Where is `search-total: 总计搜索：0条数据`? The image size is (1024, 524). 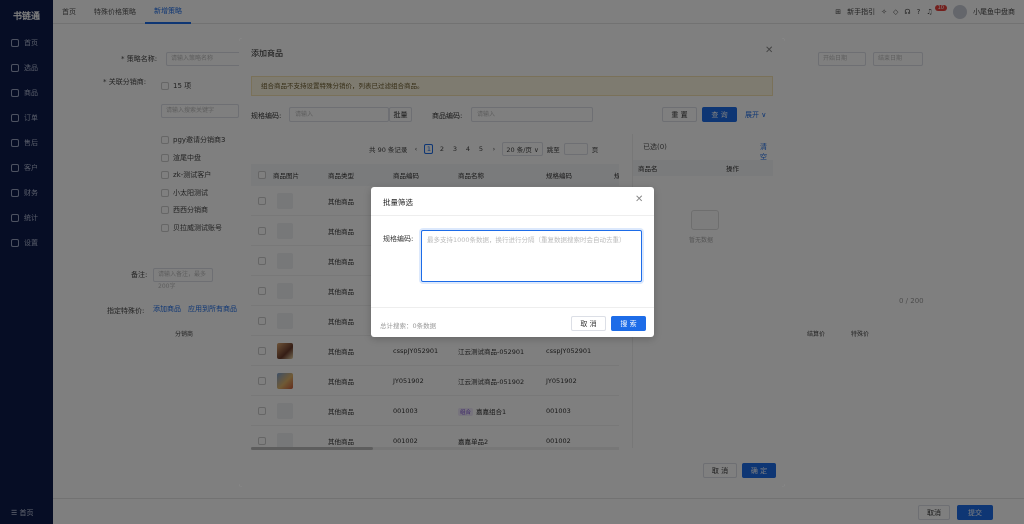
search-total: 总计搜索：0条数据 is located at coordinates (408, 326).